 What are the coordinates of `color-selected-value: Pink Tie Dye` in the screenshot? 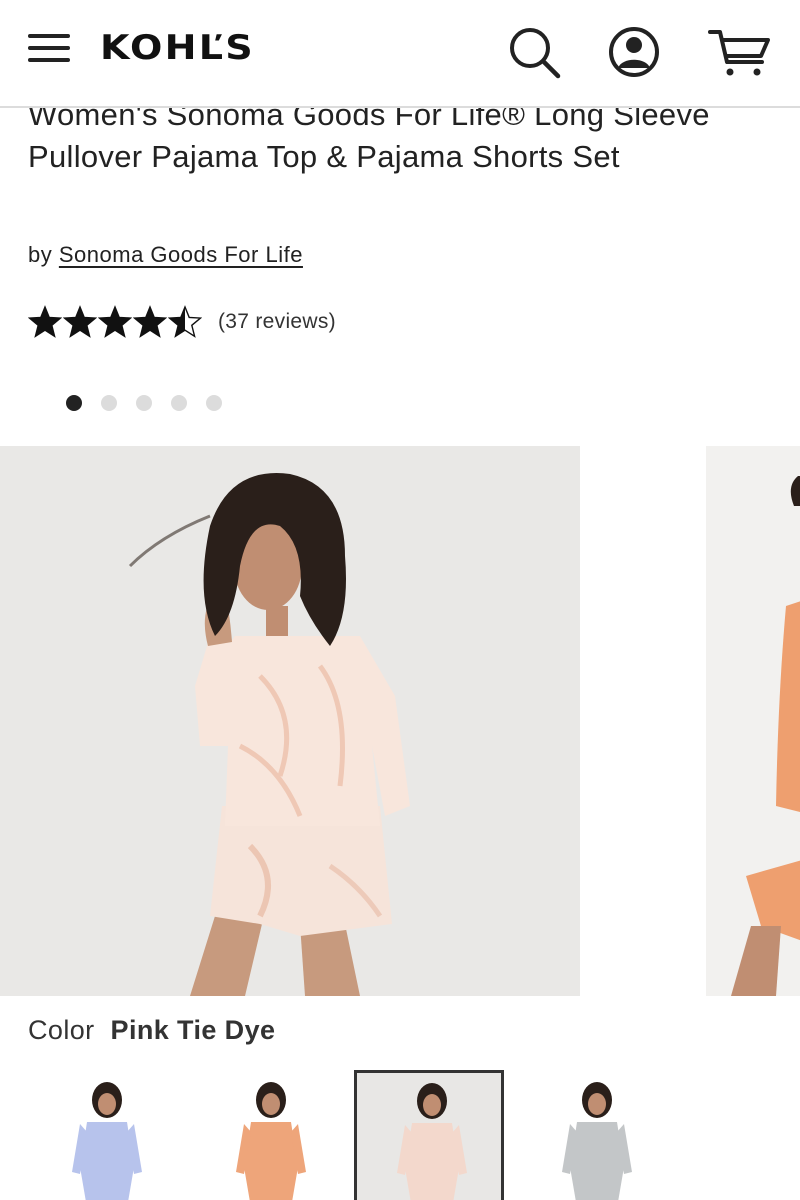 It's located at (193, 1030).